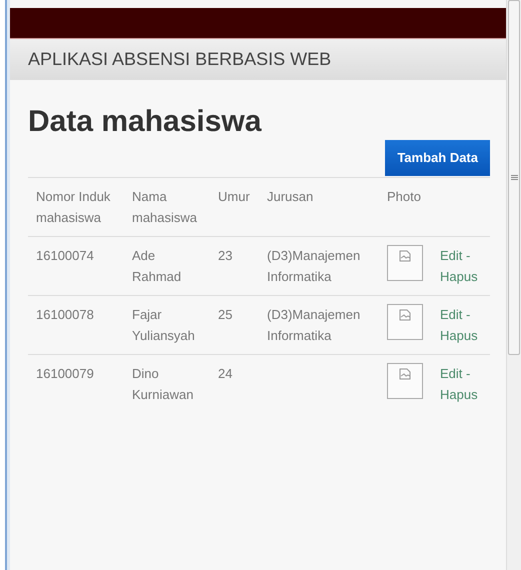 This screenshot has width=521, height=570. Describe the element at coordinates (157, 266) in the screenshot. I see `student-name: Ade Rahmad` at that location.